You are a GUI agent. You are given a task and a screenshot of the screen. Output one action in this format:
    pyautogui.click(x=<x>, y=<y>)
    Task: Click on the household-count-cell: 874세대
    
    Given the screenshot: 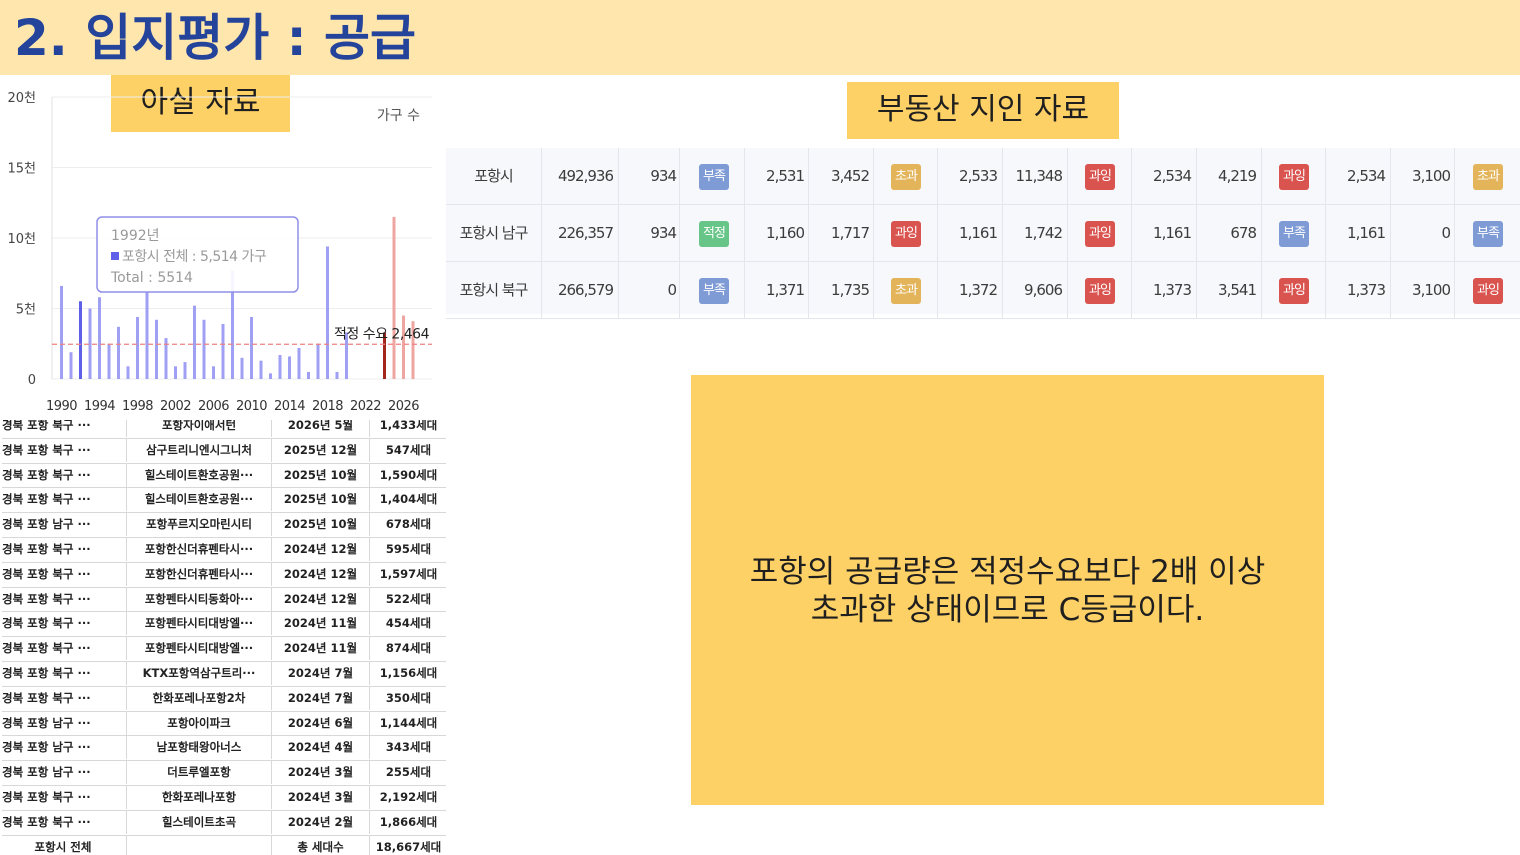 What is the action you would take?
    pyautogui.click(x=407, y=648)
    